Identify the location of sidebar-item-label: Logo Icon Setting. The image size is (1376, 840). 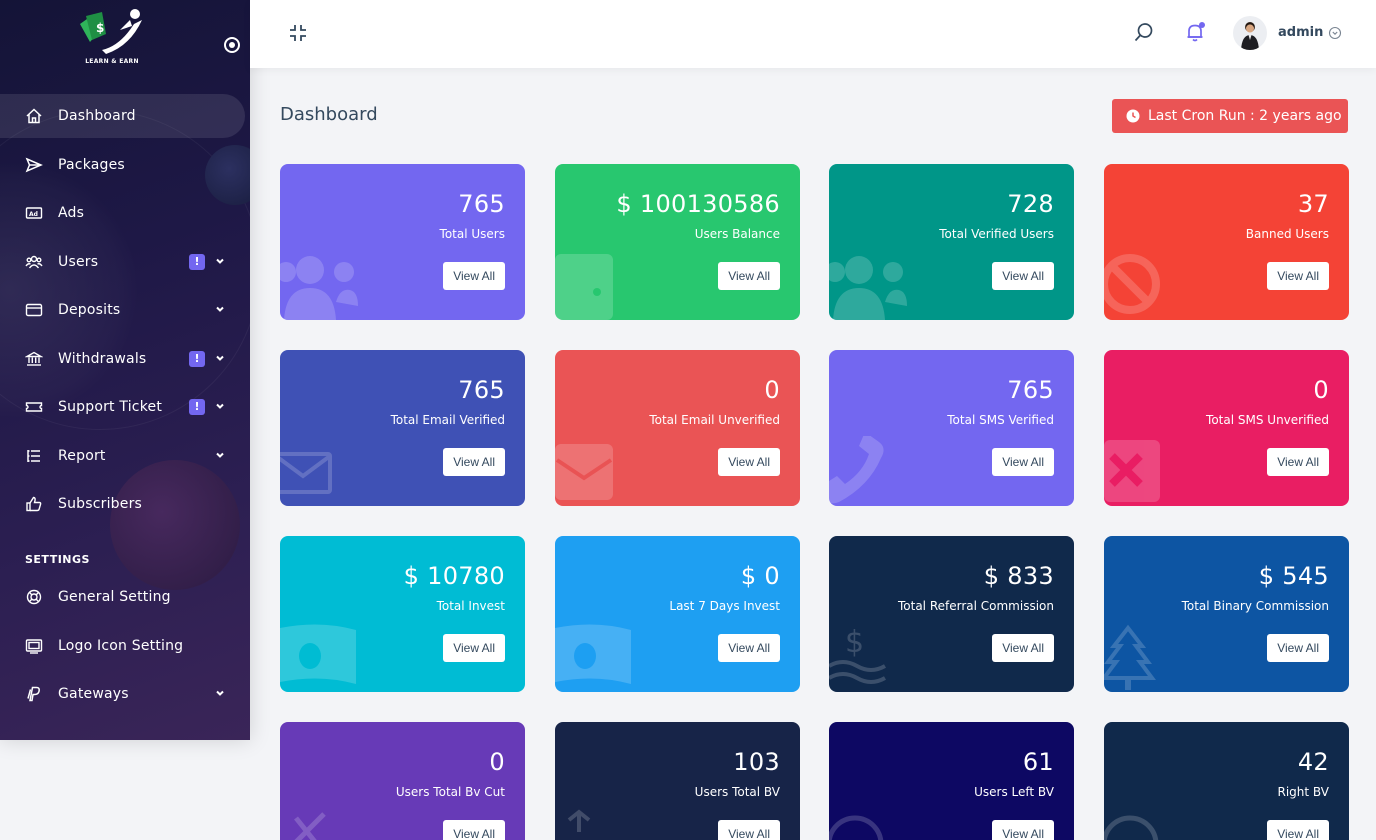
(121, 645).